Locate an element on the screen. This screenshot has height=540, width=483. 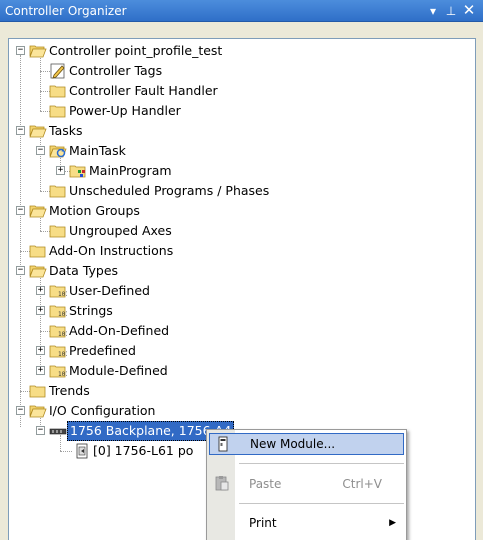
tree-item-fault-handler: Controller Fault Handler is located at coordinates (134, 91).